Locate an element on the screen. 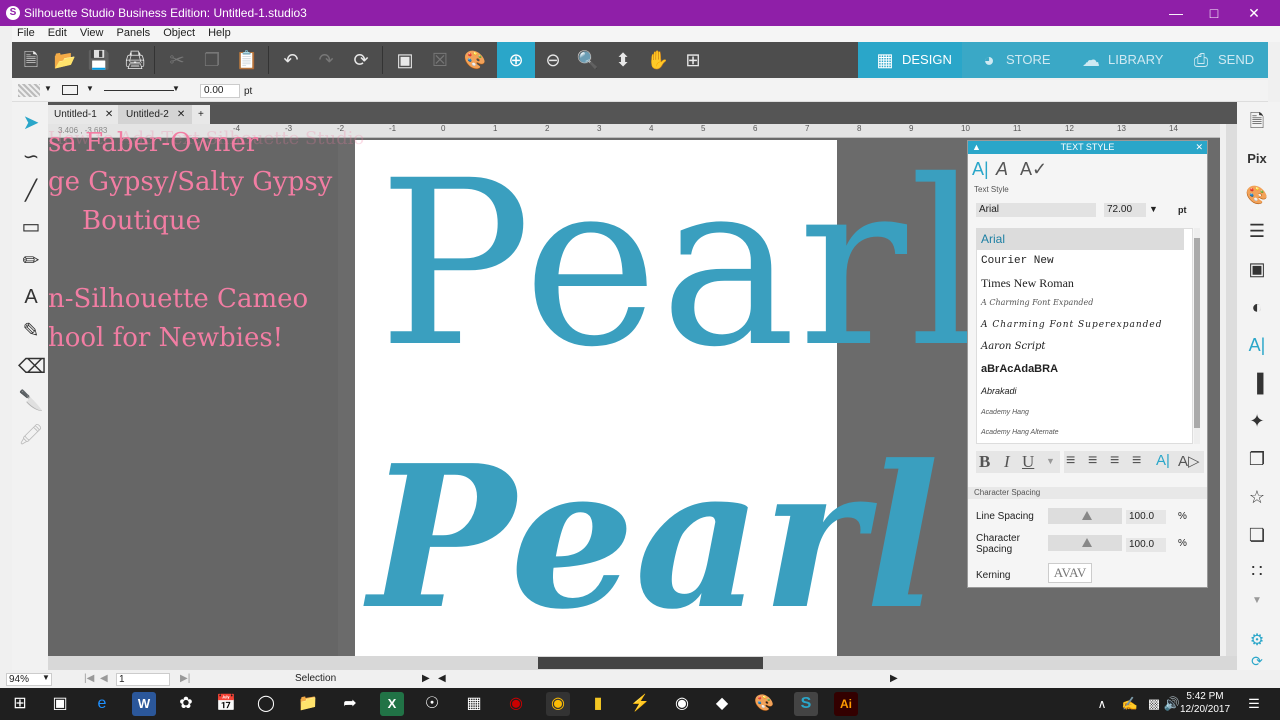 This screenshot has width=1280, height=720. fill-pattern-swatch is located at coordinates (29, 90).